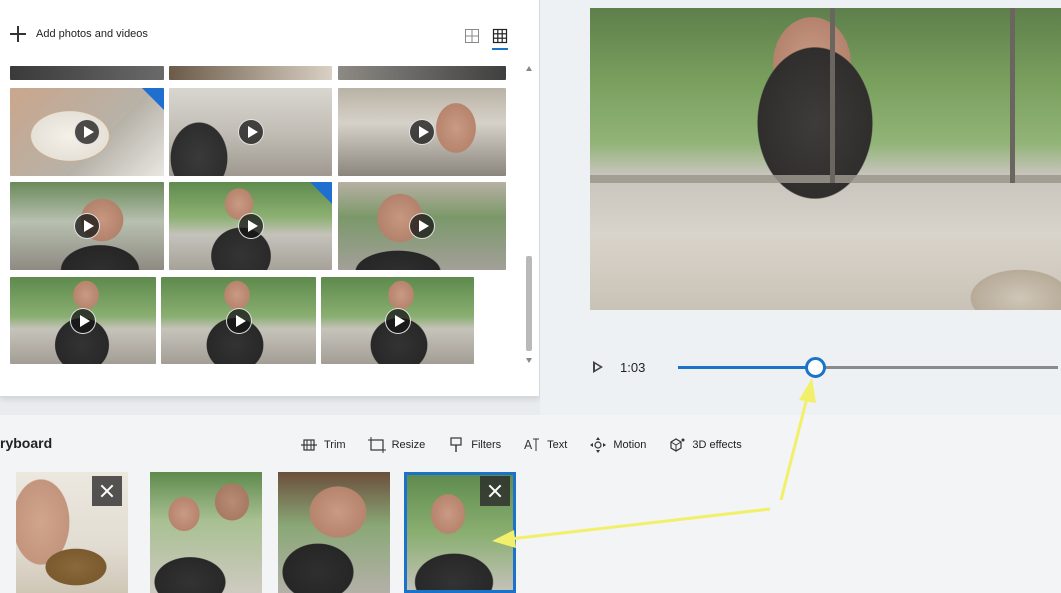 This screenshot has height=593, width=1061. I want to click on motion-icon, so click(598, 445).